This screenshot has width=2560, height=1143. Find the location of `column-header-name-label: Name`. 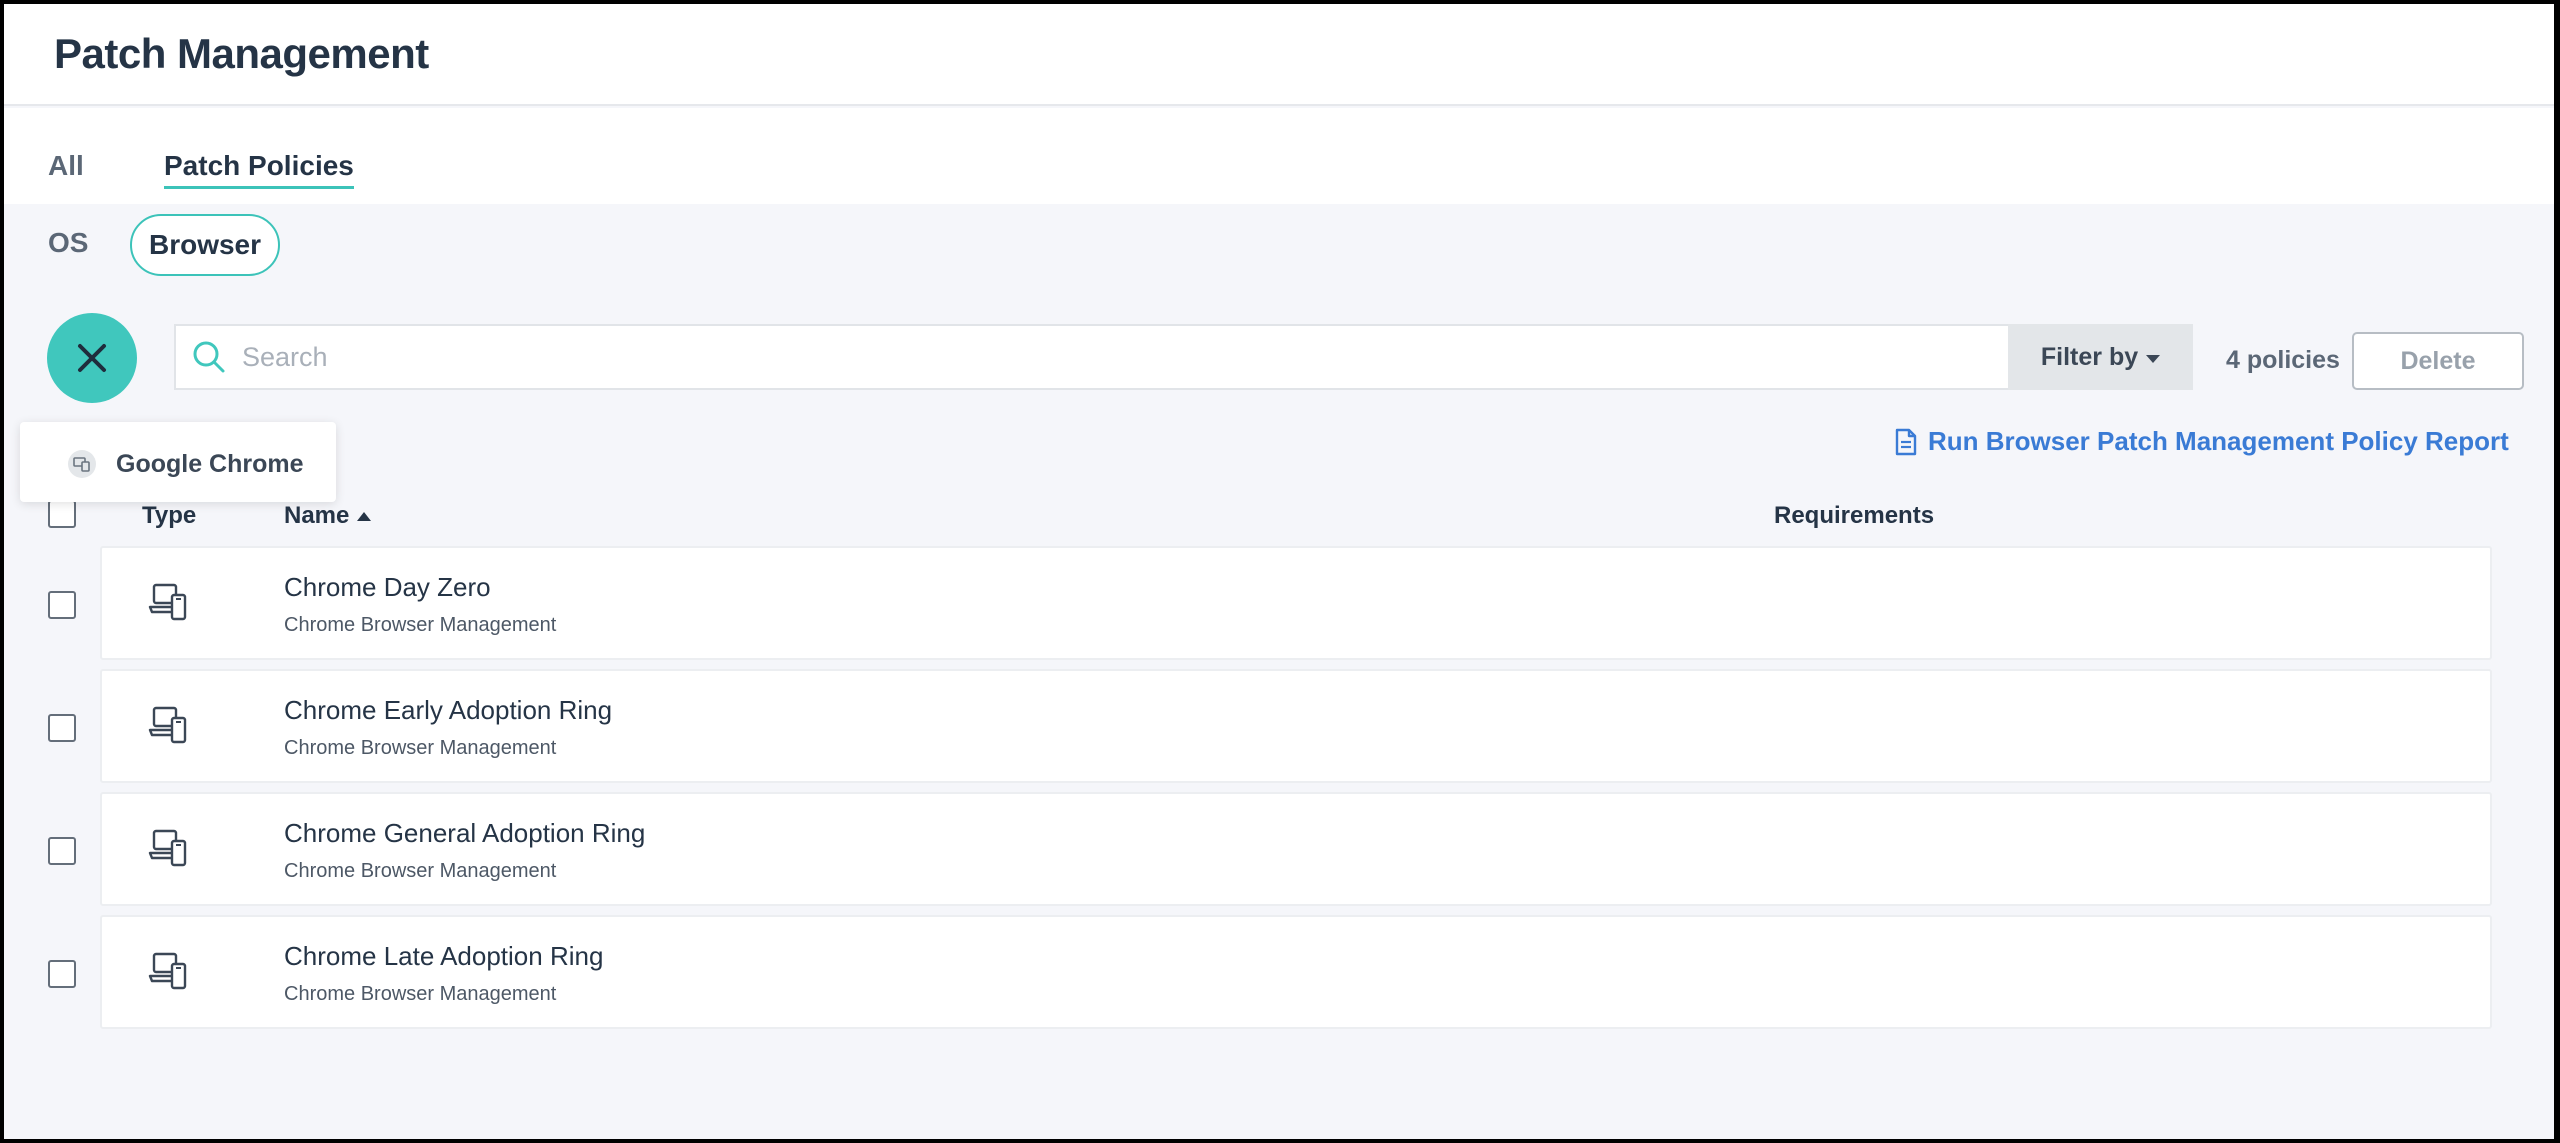

column-header-name-label: Name is located at coordinates (317, 515).